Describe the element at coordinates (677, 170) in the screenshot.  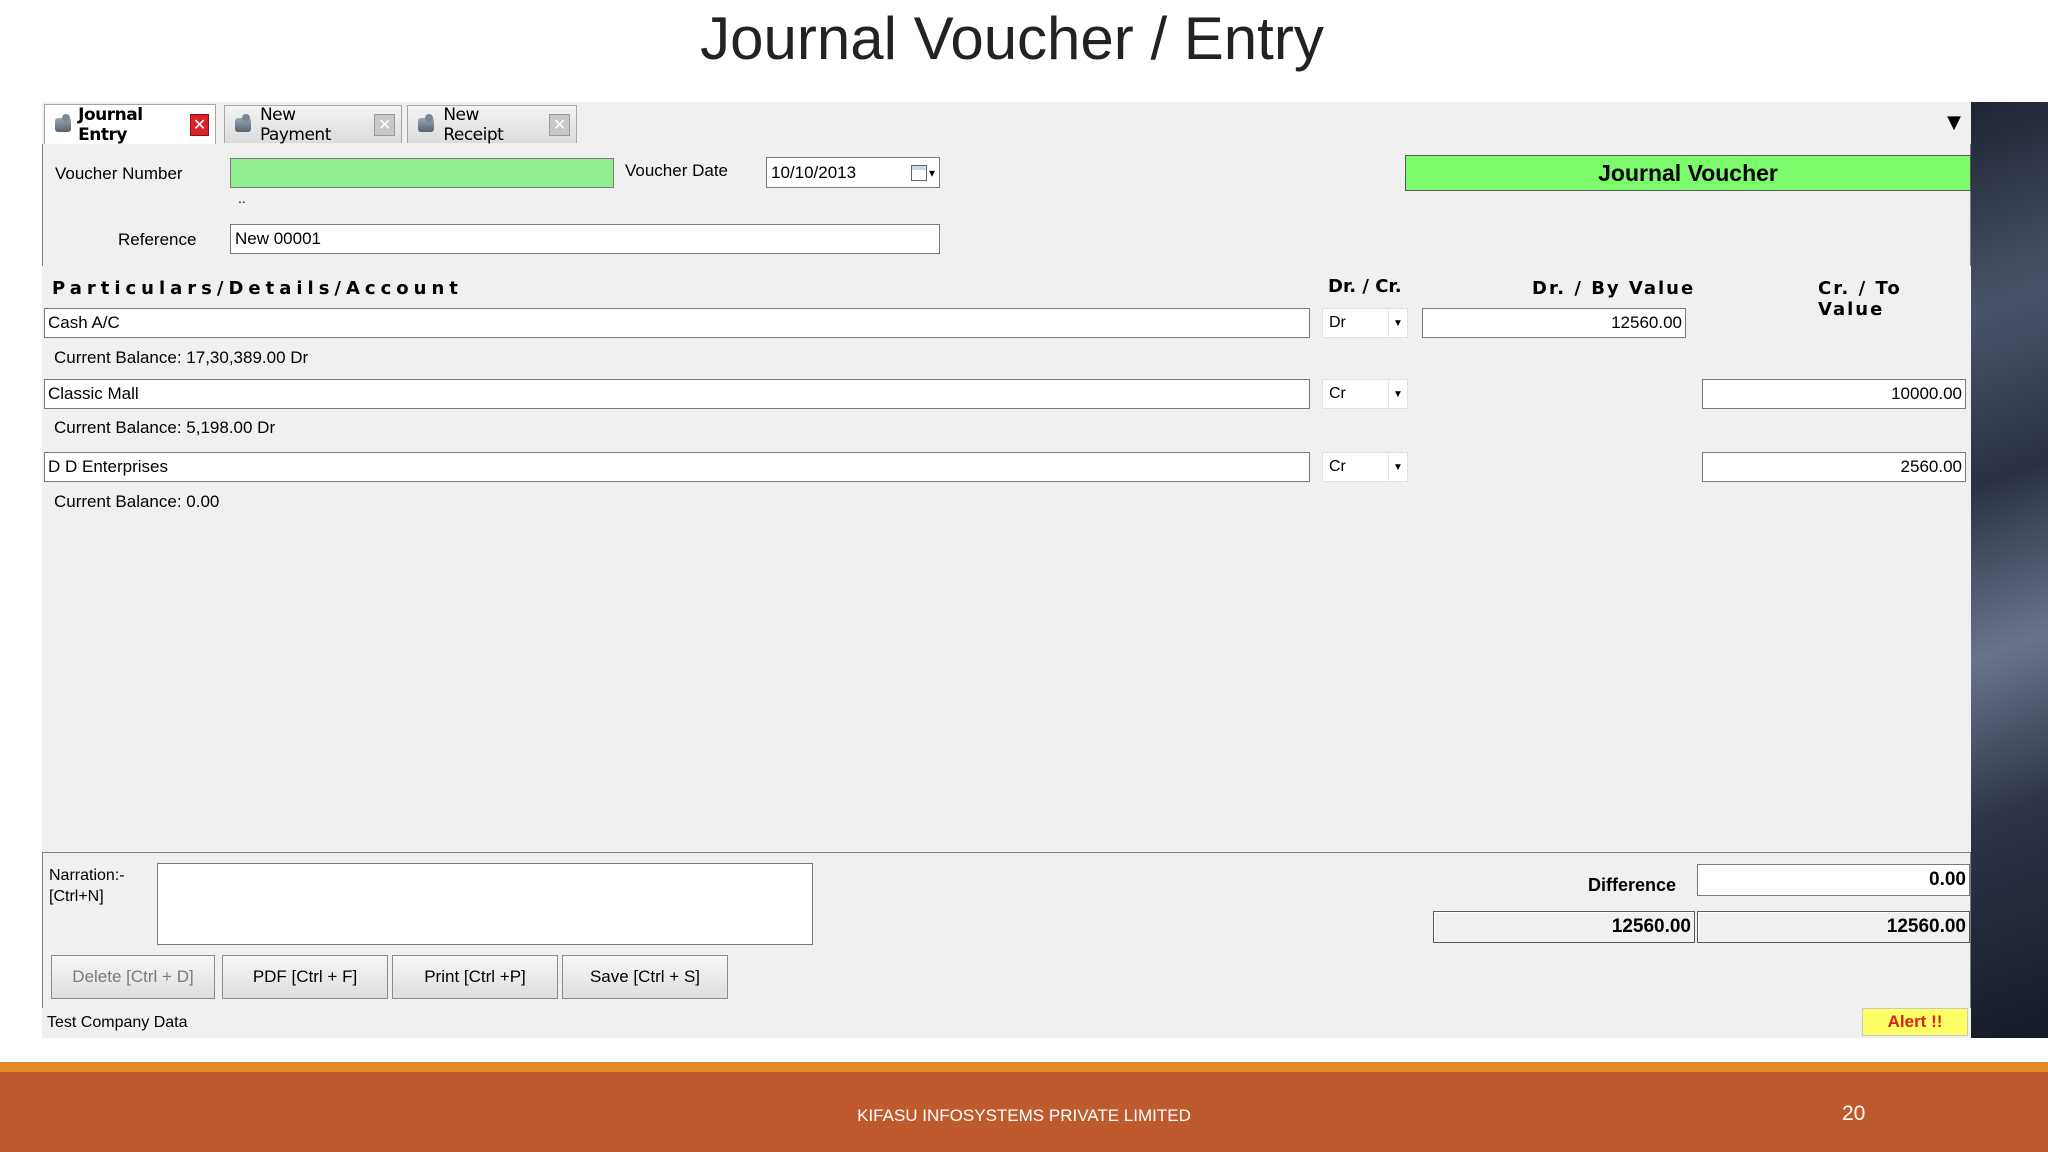
I see `voucher-date-label: Voucher Date` at that location.